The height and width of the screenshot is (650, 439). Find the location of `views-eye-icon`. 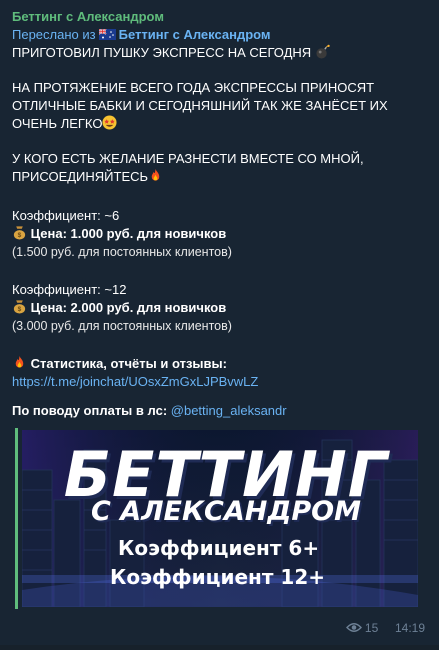

views-eye-icon is located at coordinates (353, 628).